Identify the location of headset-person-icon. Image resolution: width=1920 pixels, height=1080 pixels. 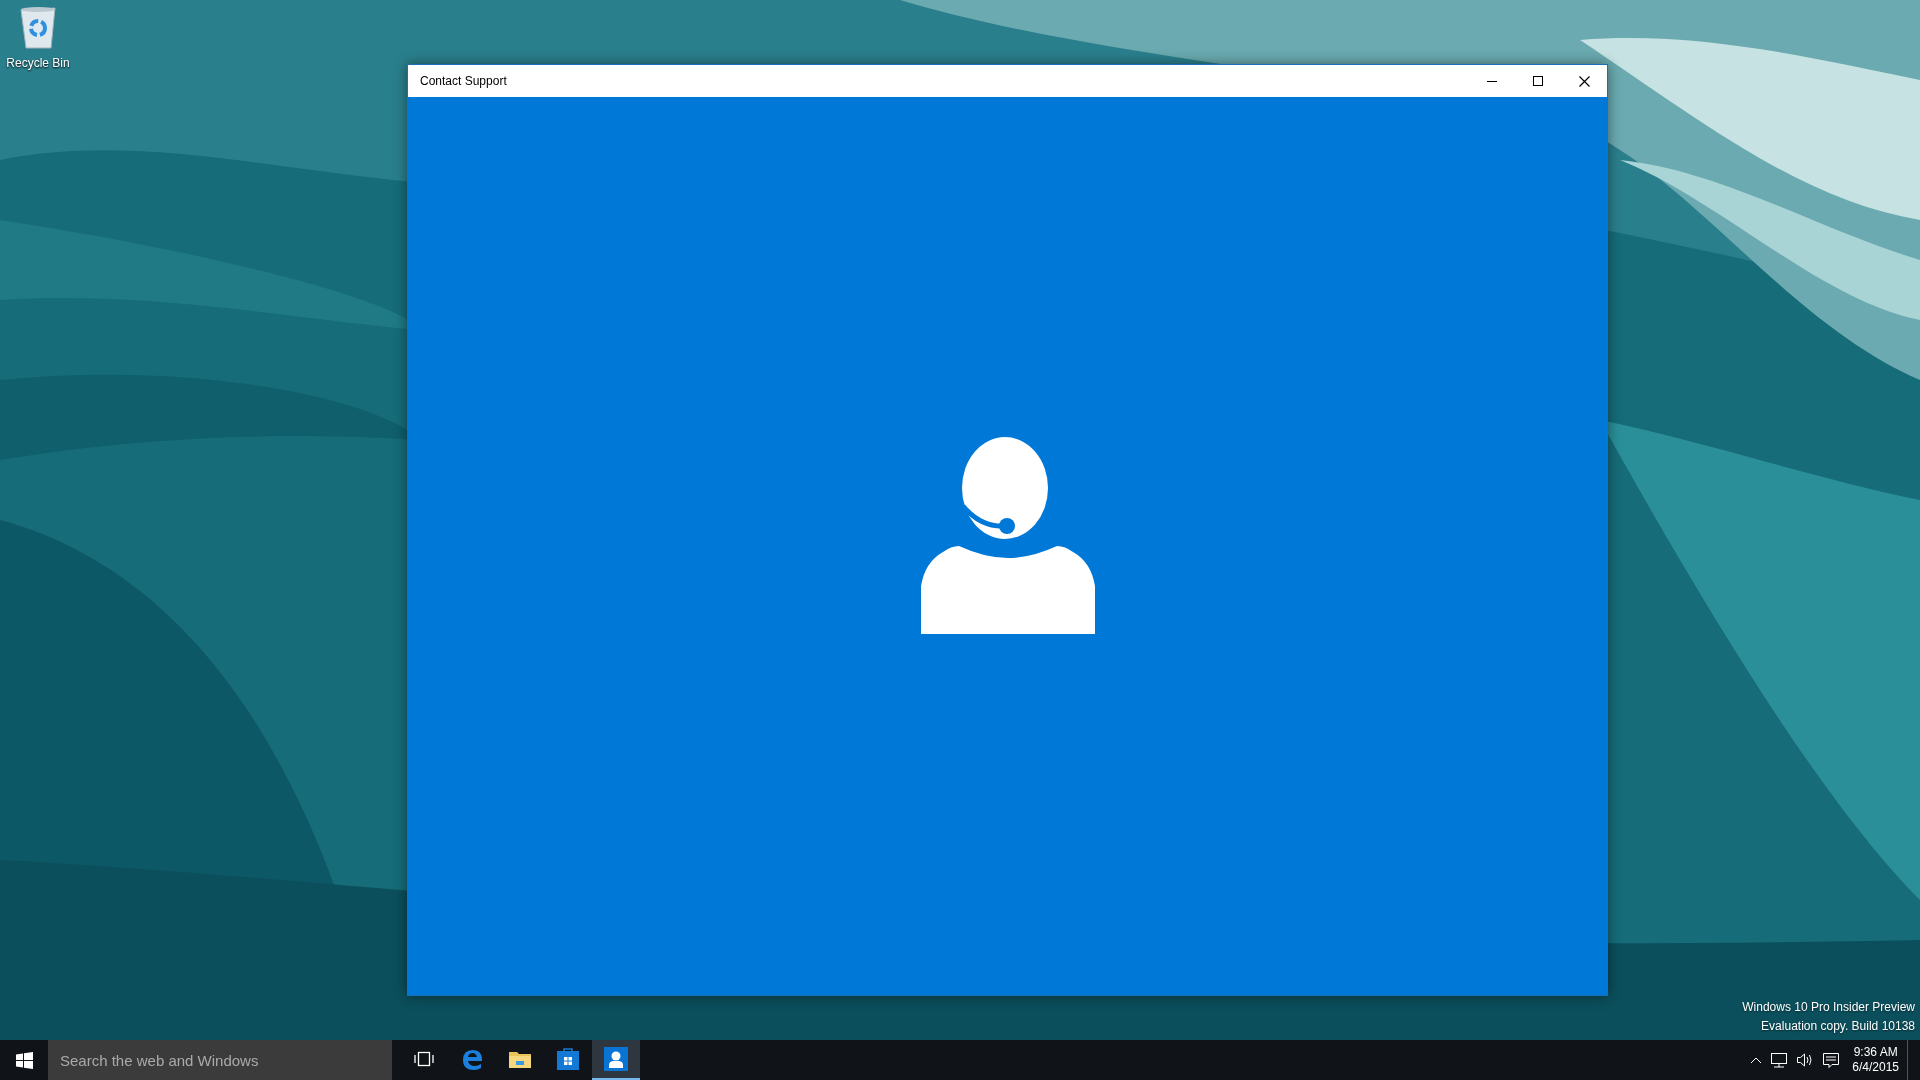
(1007, 535).